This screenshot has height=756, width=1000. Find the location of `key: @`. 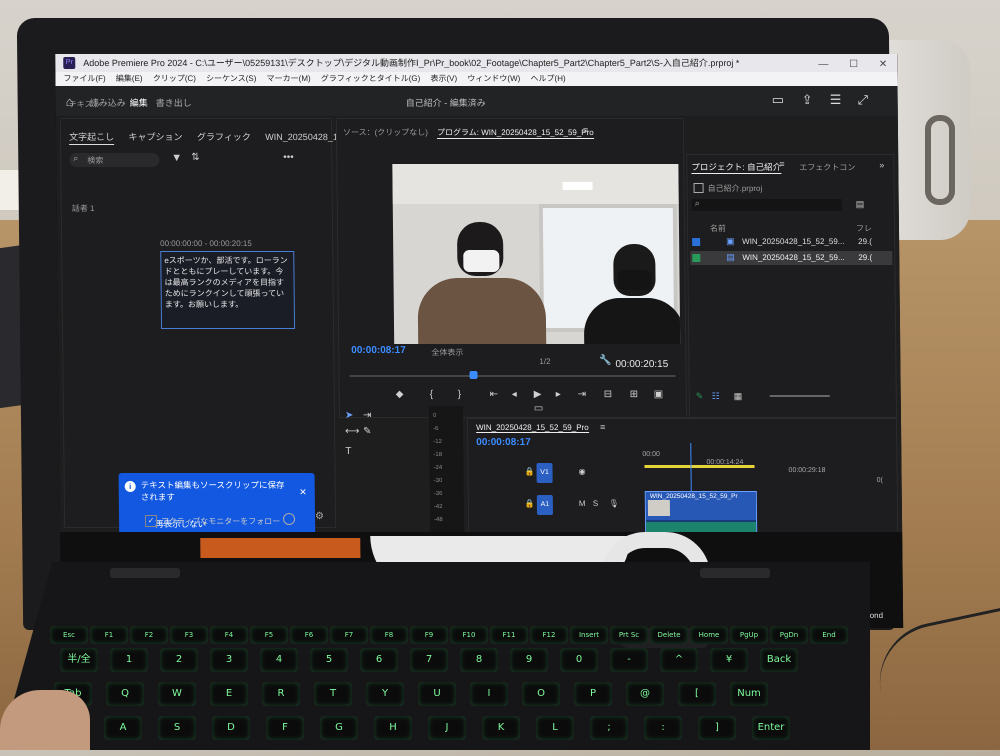

key: @ is located at coordinates (645, 694).